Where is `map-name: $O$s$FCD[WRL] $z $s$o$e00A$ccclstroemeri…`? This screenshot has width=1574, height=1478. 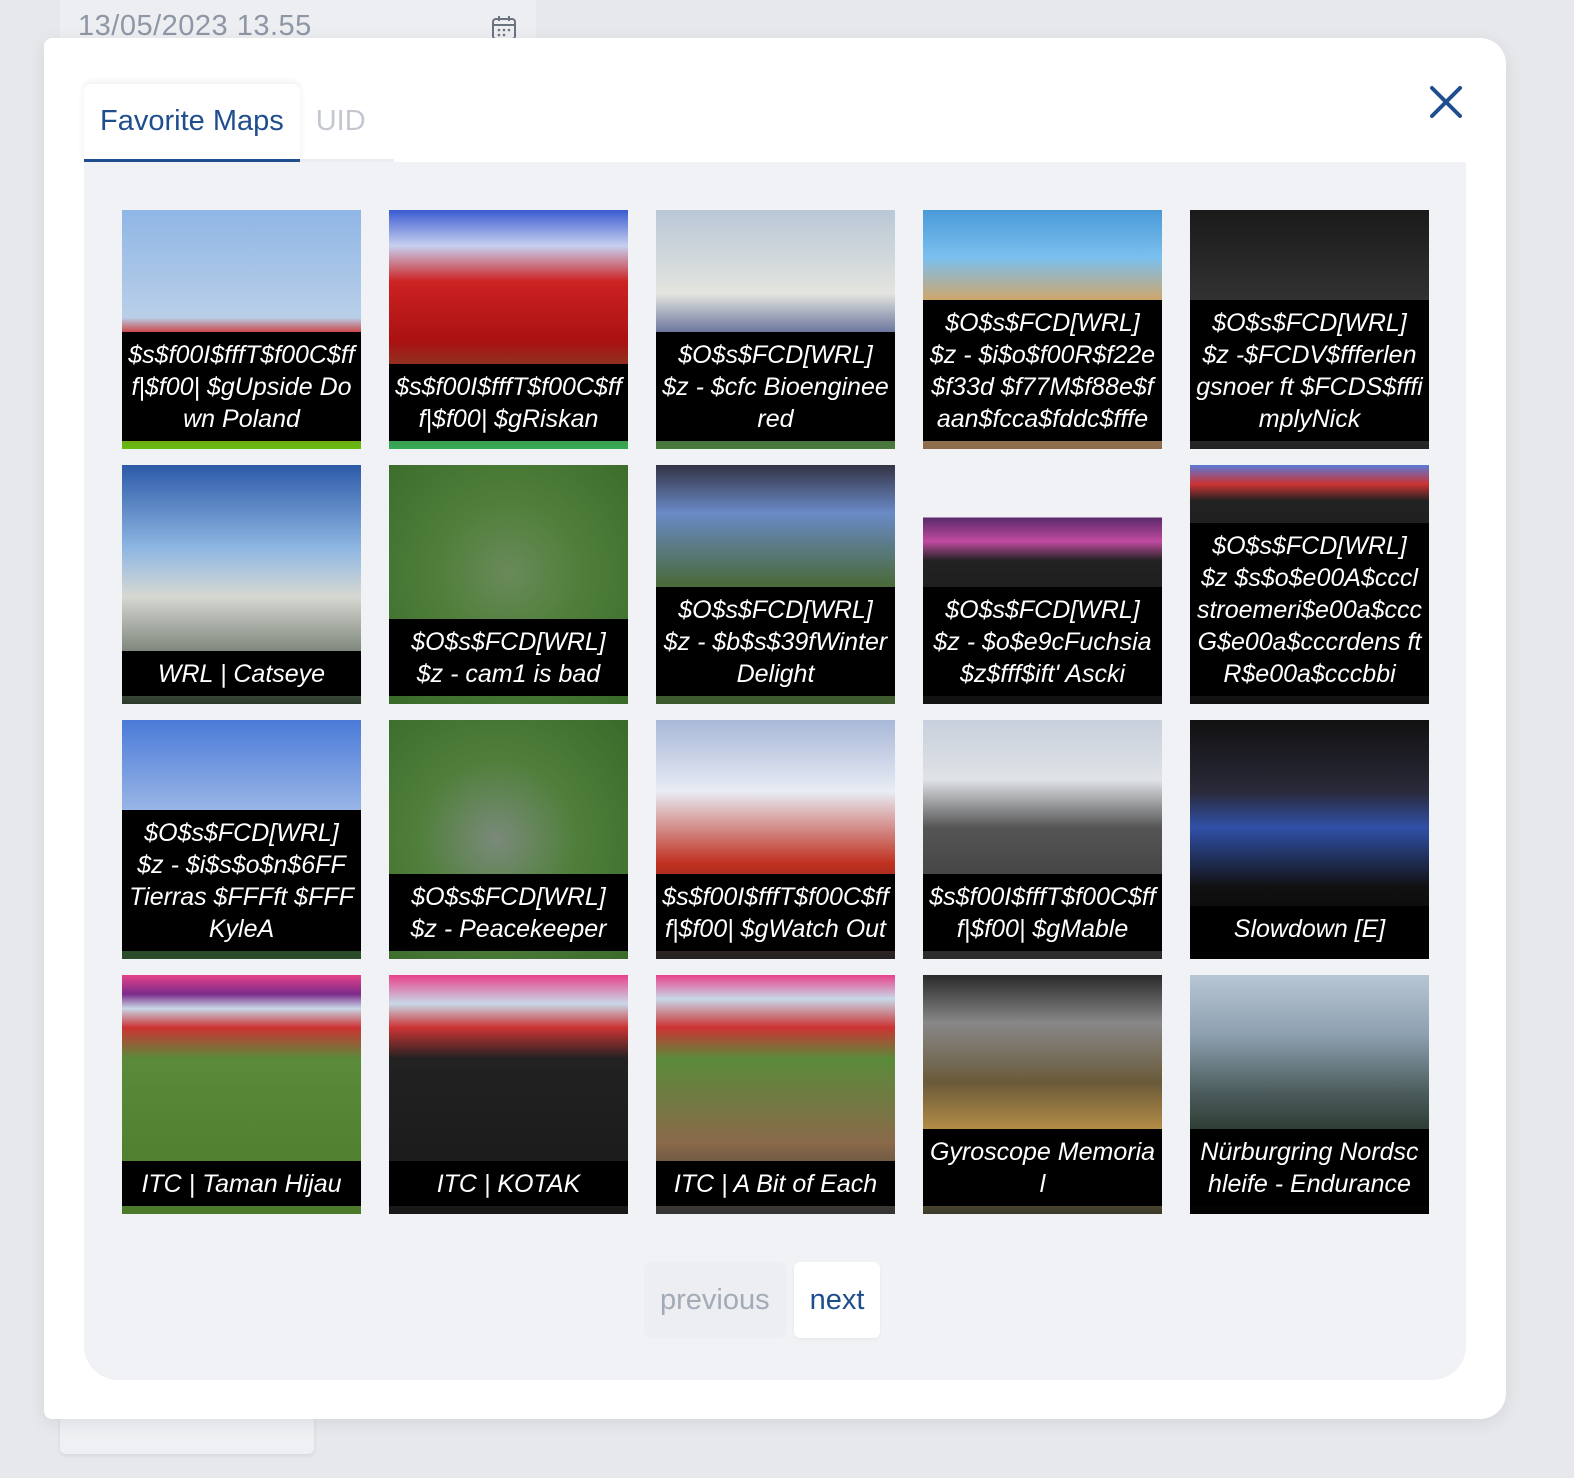
map-name: $O$s$FCD[WRL] $z $s$o$e00A$ccclstroemeri… is located at coordinates (1309, 609).